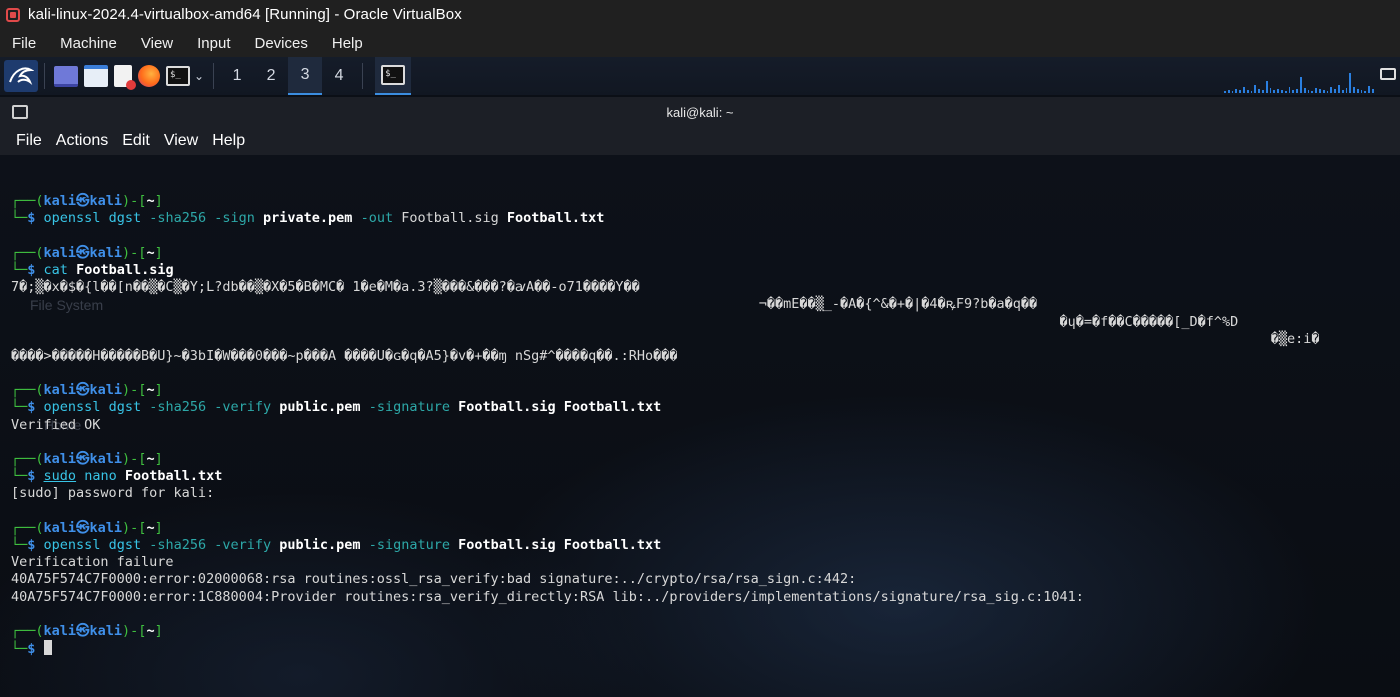  Describe the element at coordinates (228, 141) in the screenshot. I see `terminal-menu-help: Help` at that location.